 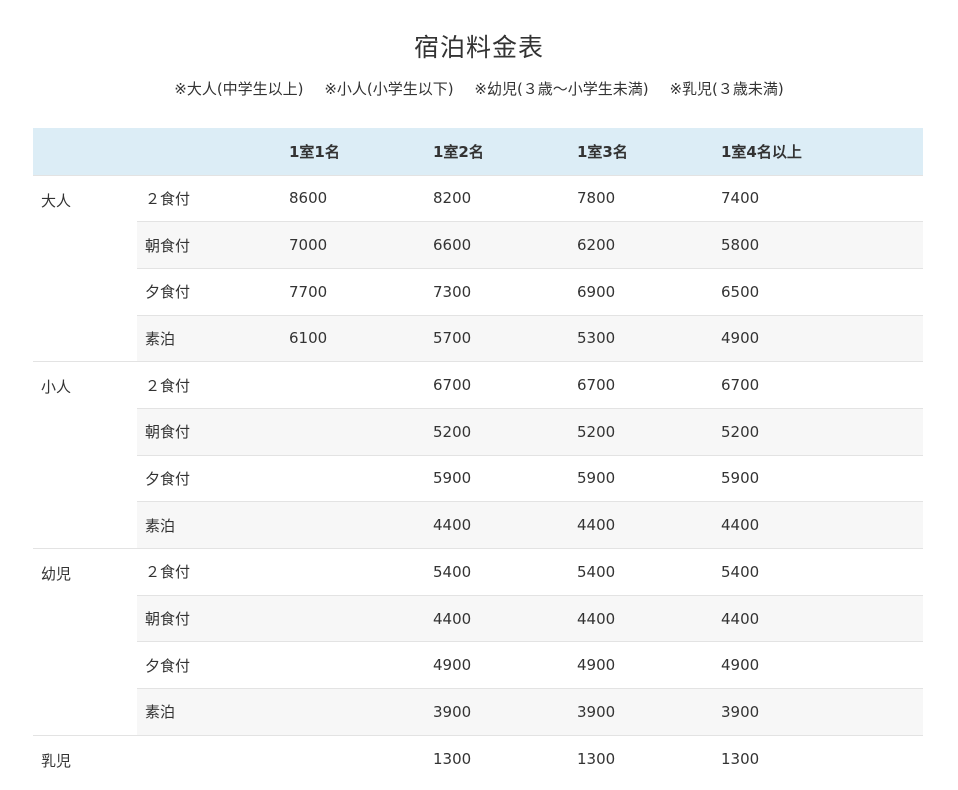 What do you see at coordinates (818, 291) in the screenshot?
I see `price-cell: 6500` at bounding box center [818, 291].